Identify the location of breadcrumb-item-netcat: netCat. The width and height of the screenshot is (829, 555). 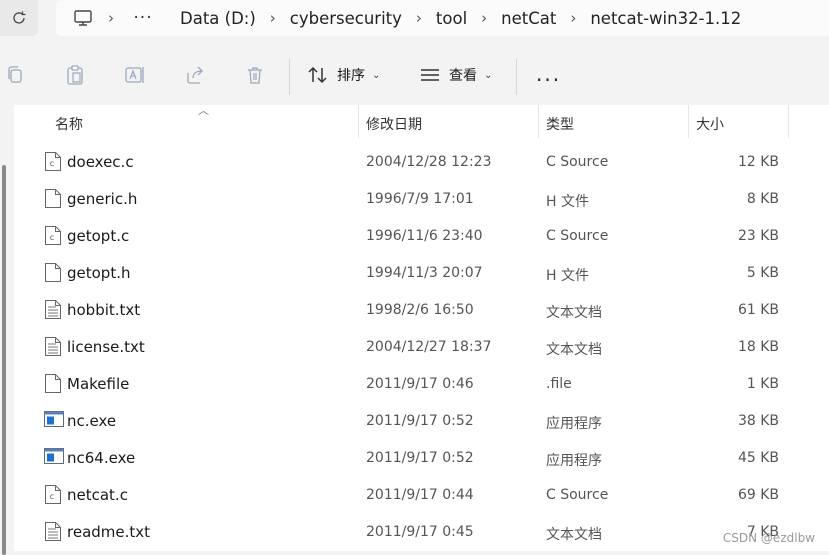
(528, 18).